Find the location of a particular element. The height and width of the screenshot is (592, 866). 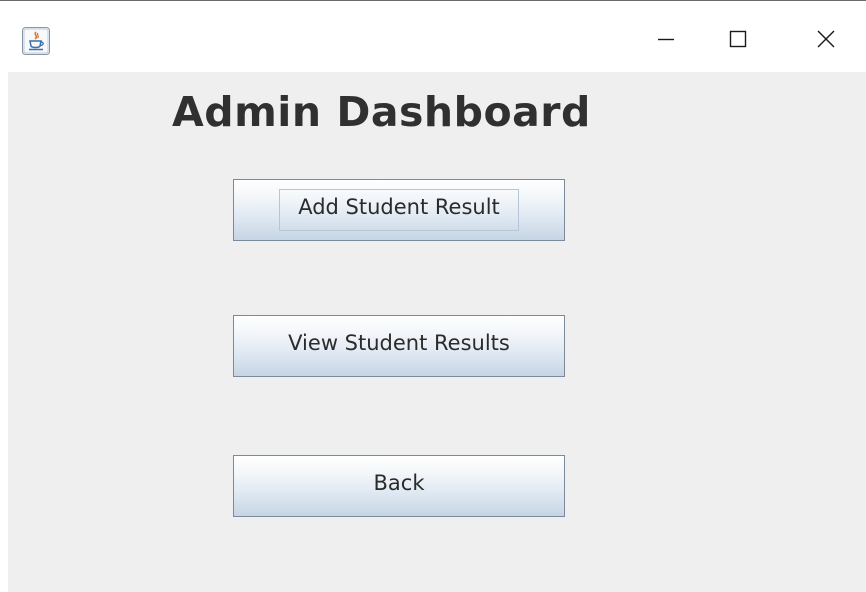

back-button: Back is located at coordinates (399, 486).